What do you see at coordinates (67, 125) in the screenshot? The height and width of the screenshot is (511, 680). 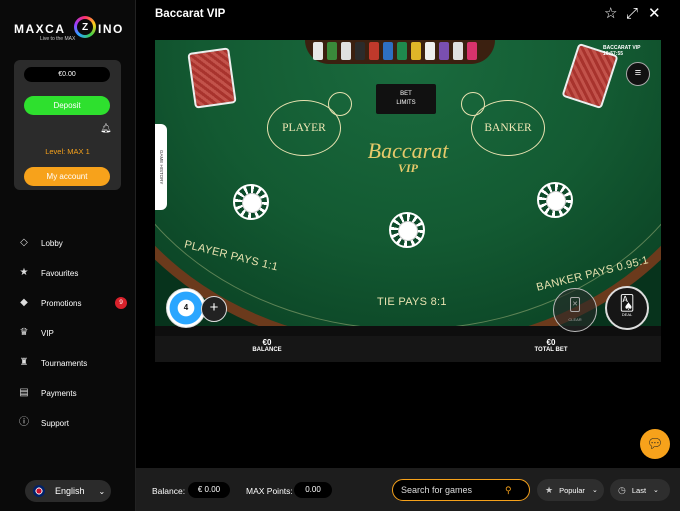 I see `wallet-panel: €0.00 Deposit 🔔︎ Level: MAX 1 My account` at bounding box center [67, 125].